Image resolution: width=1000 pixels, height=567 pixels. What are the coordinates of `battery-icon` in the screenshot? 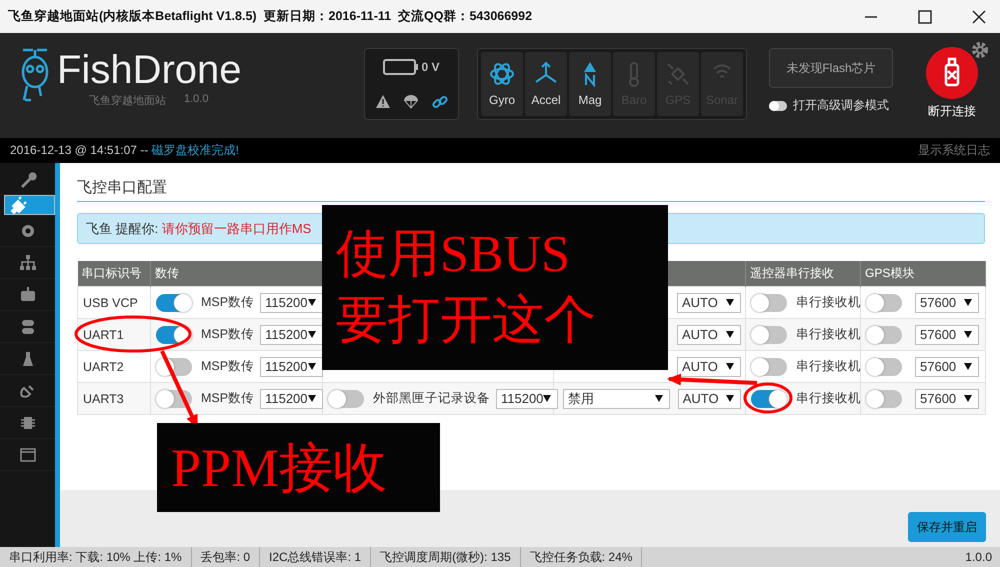 It's located at (401, 66).